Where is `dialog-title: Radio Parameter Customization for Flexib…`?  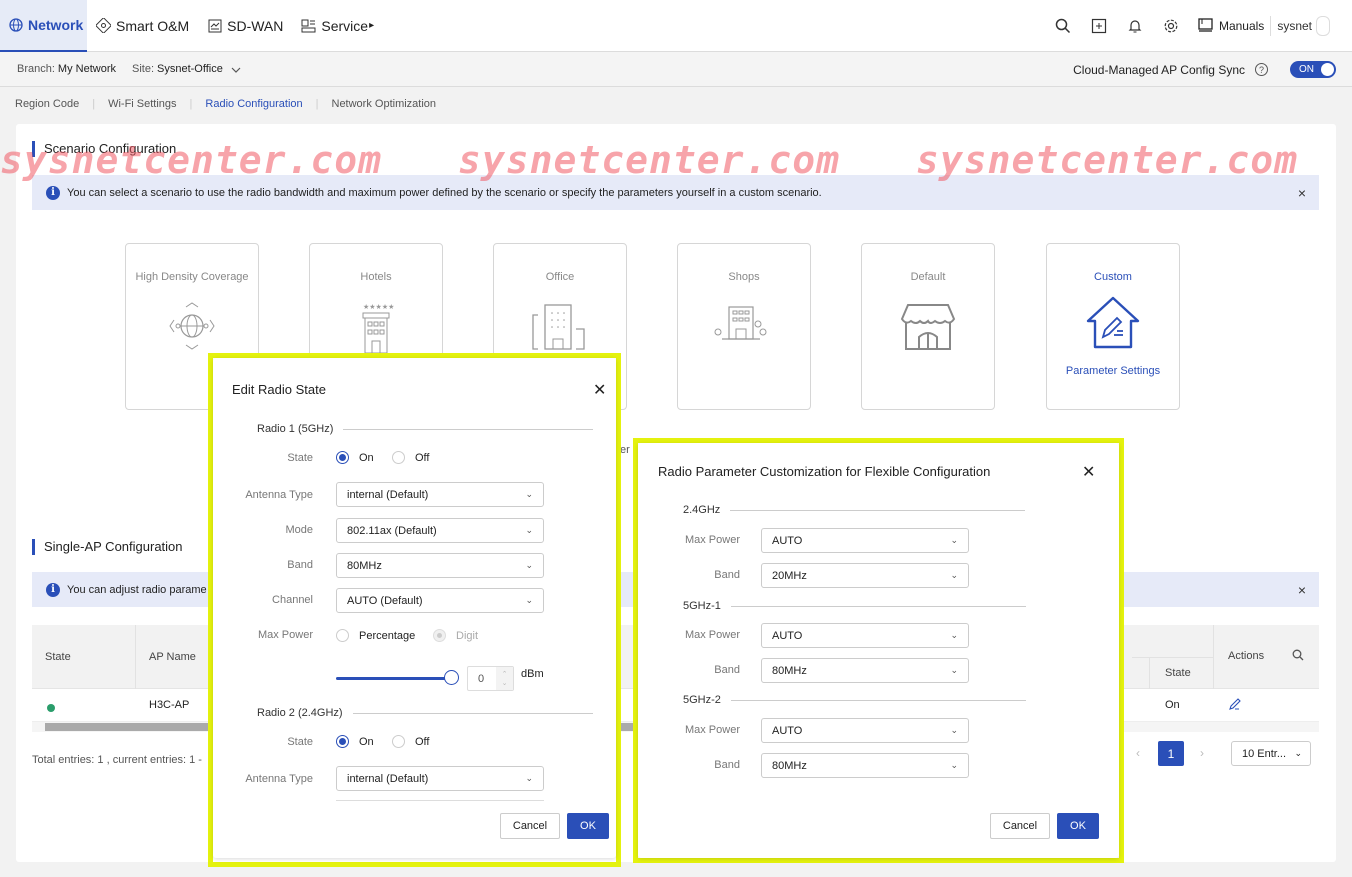 dialog-title: Radio Parameter Customization for Flexib… is located at coordinates (824, 471).